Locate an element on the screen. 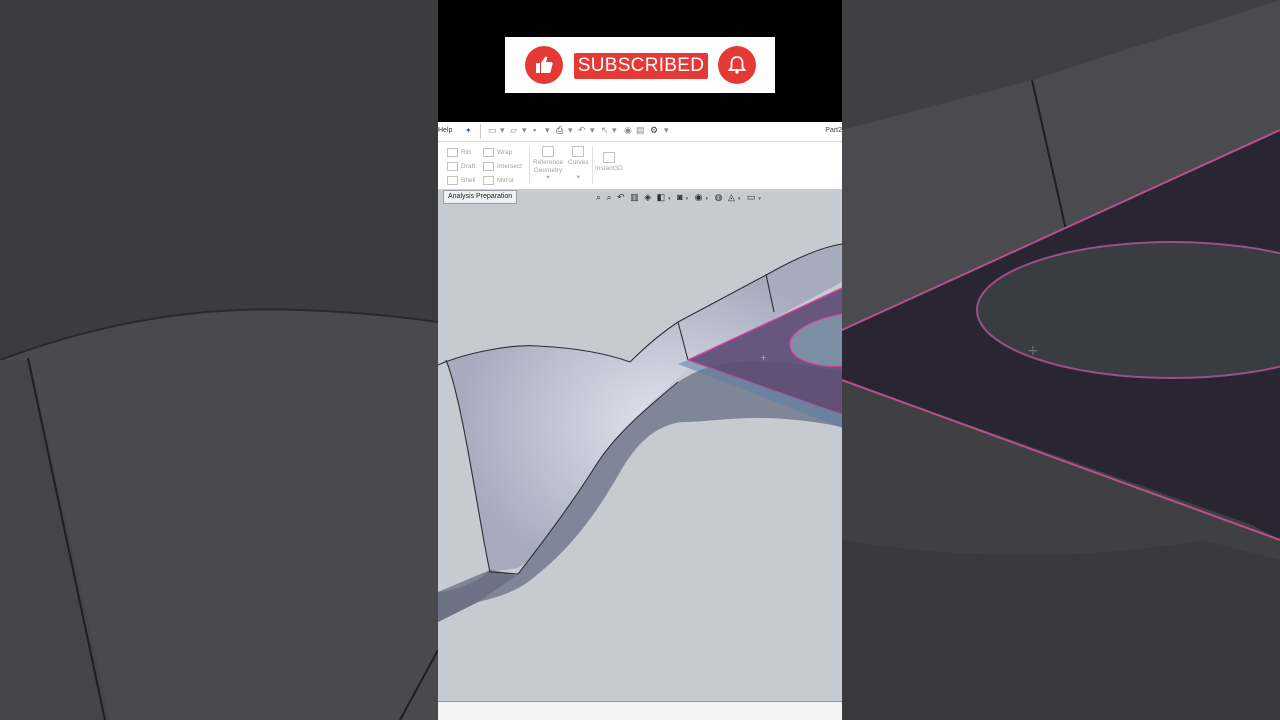 Image resolution: width=1280 pixels, height=720 pixels. hide-show-items-icon: ◉ is located at coordinates (699, 197).